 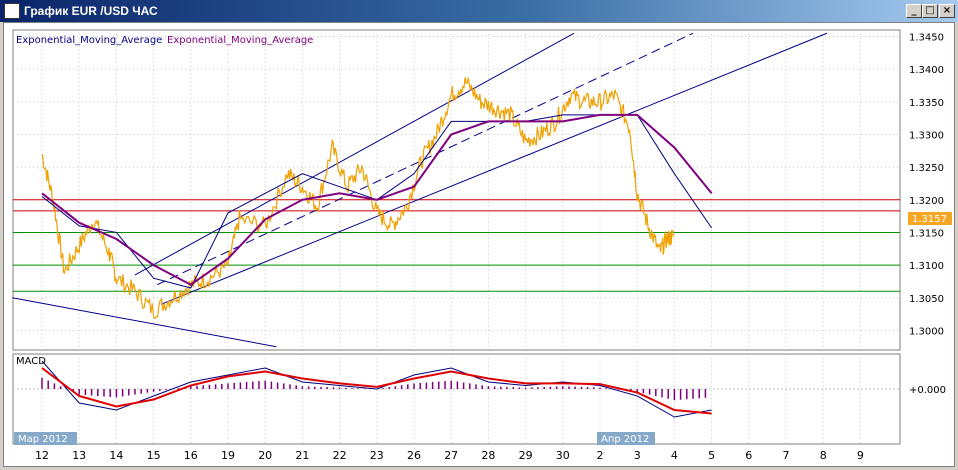 What do you see at coordinates (674, 455) in the screenshot?
I see `day-label: 4` at bounding box center [674, 455].